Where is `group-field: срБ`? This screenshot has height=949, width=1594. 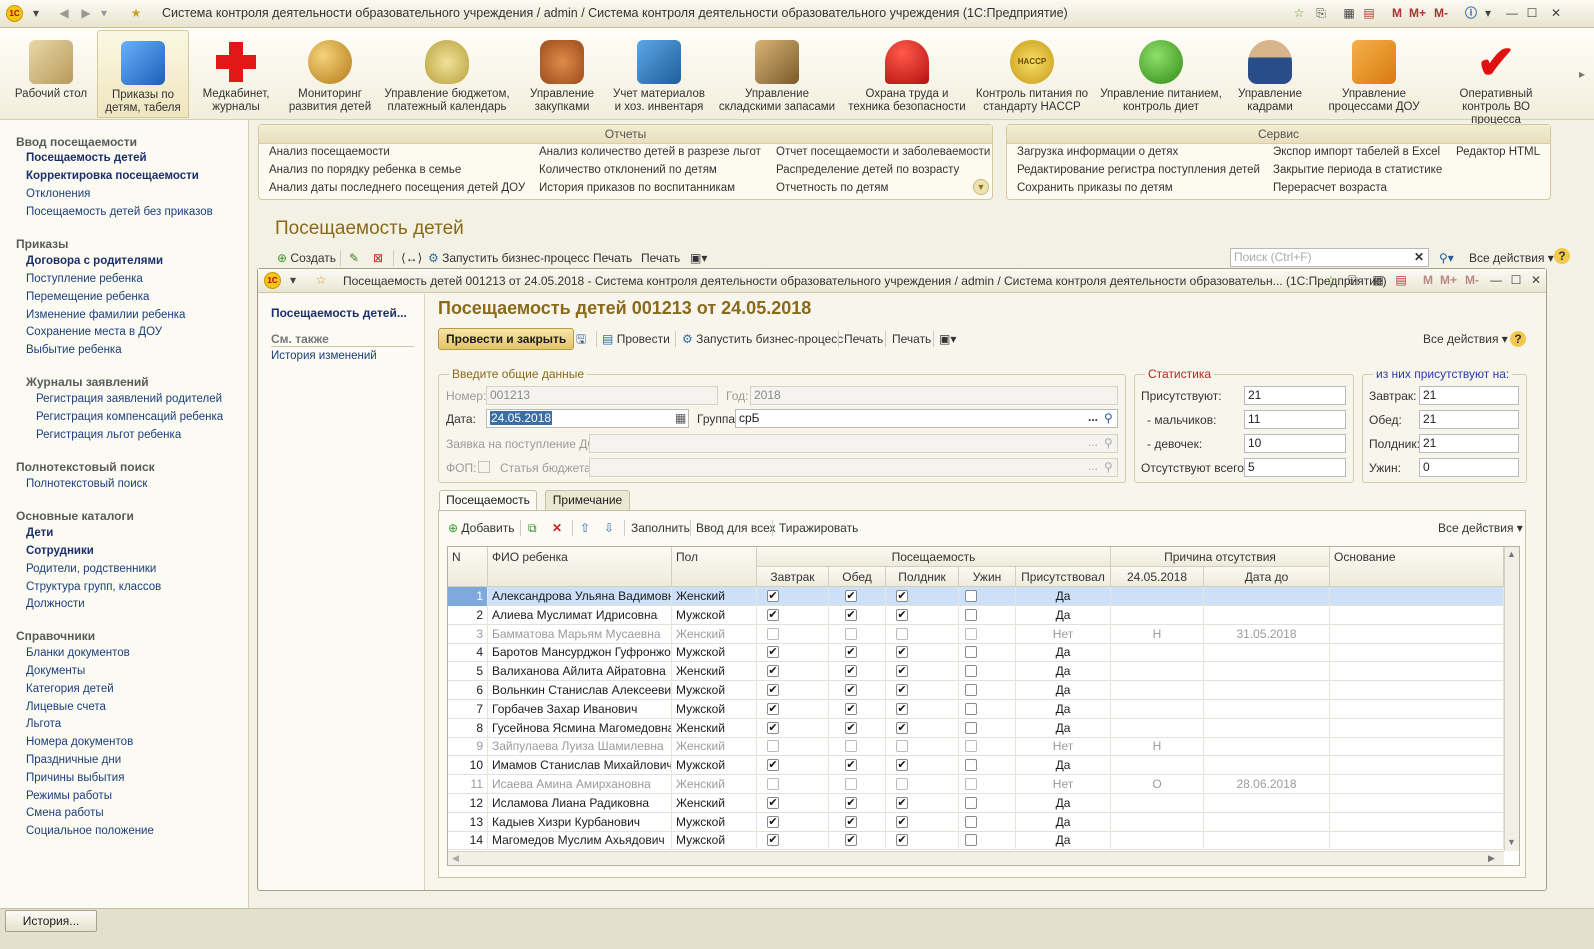
group-field: срБ is located at coordinates (926, 418).